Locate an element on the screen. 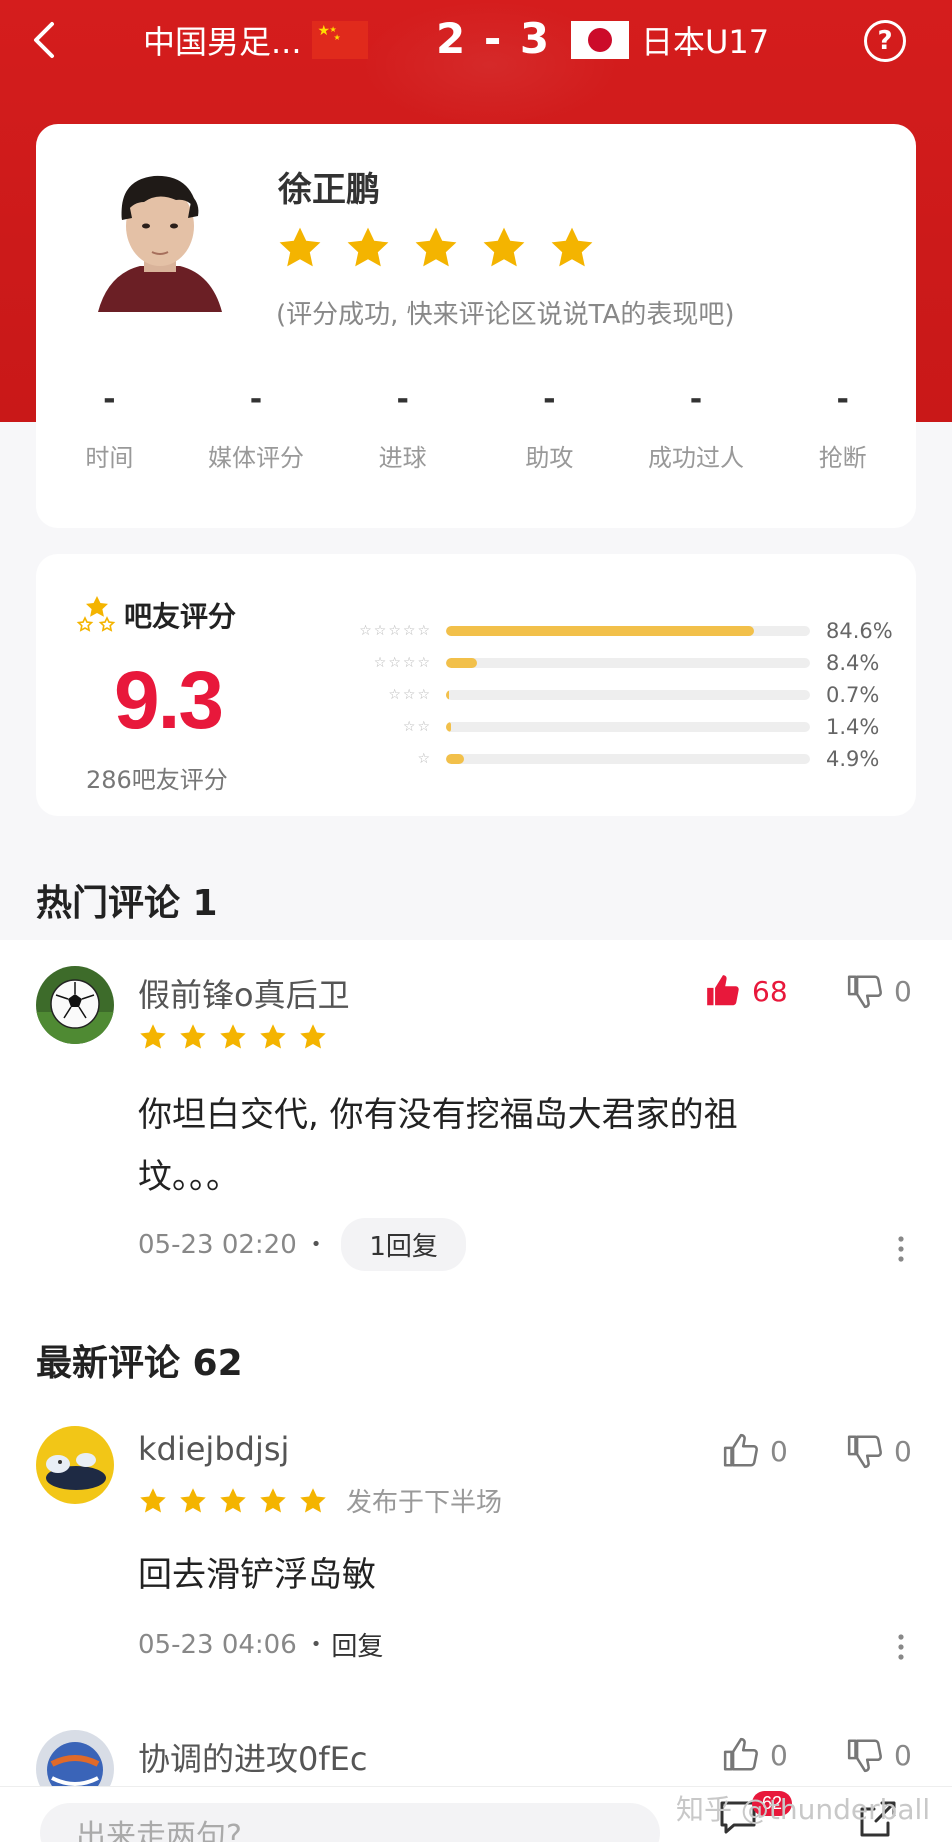  player-rating-stars is located at coordinates (436, 248).